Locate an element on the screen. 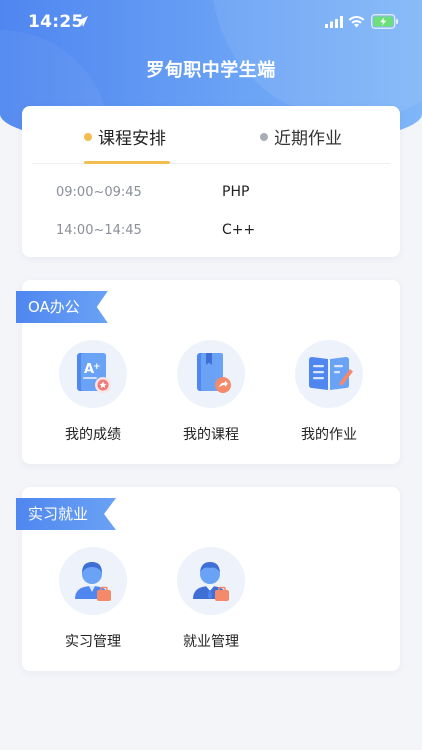 This screenshot has height=750, width=422. tab-recent-homework: 近期作业 is located at coordinates (301, 136).